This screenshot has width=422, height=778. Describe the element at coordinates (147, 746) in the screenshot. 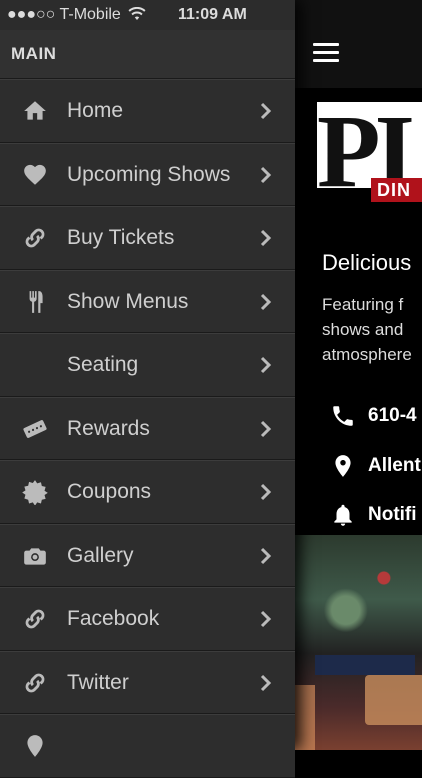

I see `menu-item-partial` at that location.